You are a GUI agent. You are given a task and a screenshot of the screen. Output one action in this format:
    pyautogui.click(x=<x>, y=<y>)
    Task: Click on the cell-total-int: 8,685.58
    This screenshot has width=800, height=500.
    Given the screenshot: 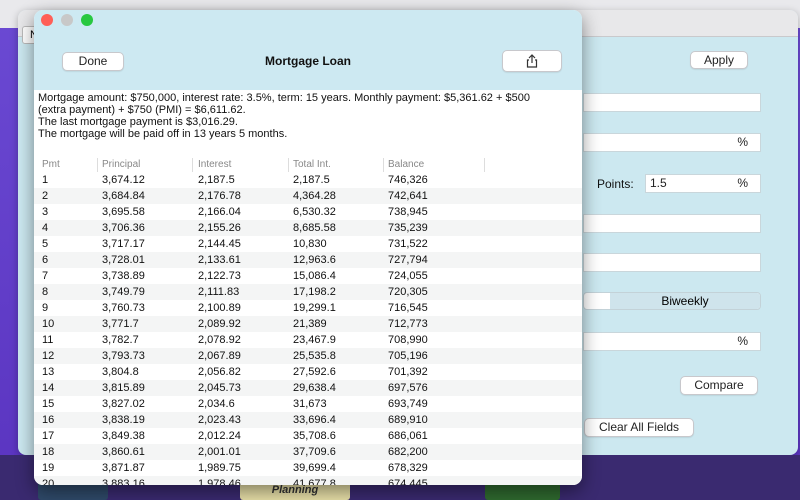 What is the action you would take?
    pyautogui.click(x=314, y=228)
    